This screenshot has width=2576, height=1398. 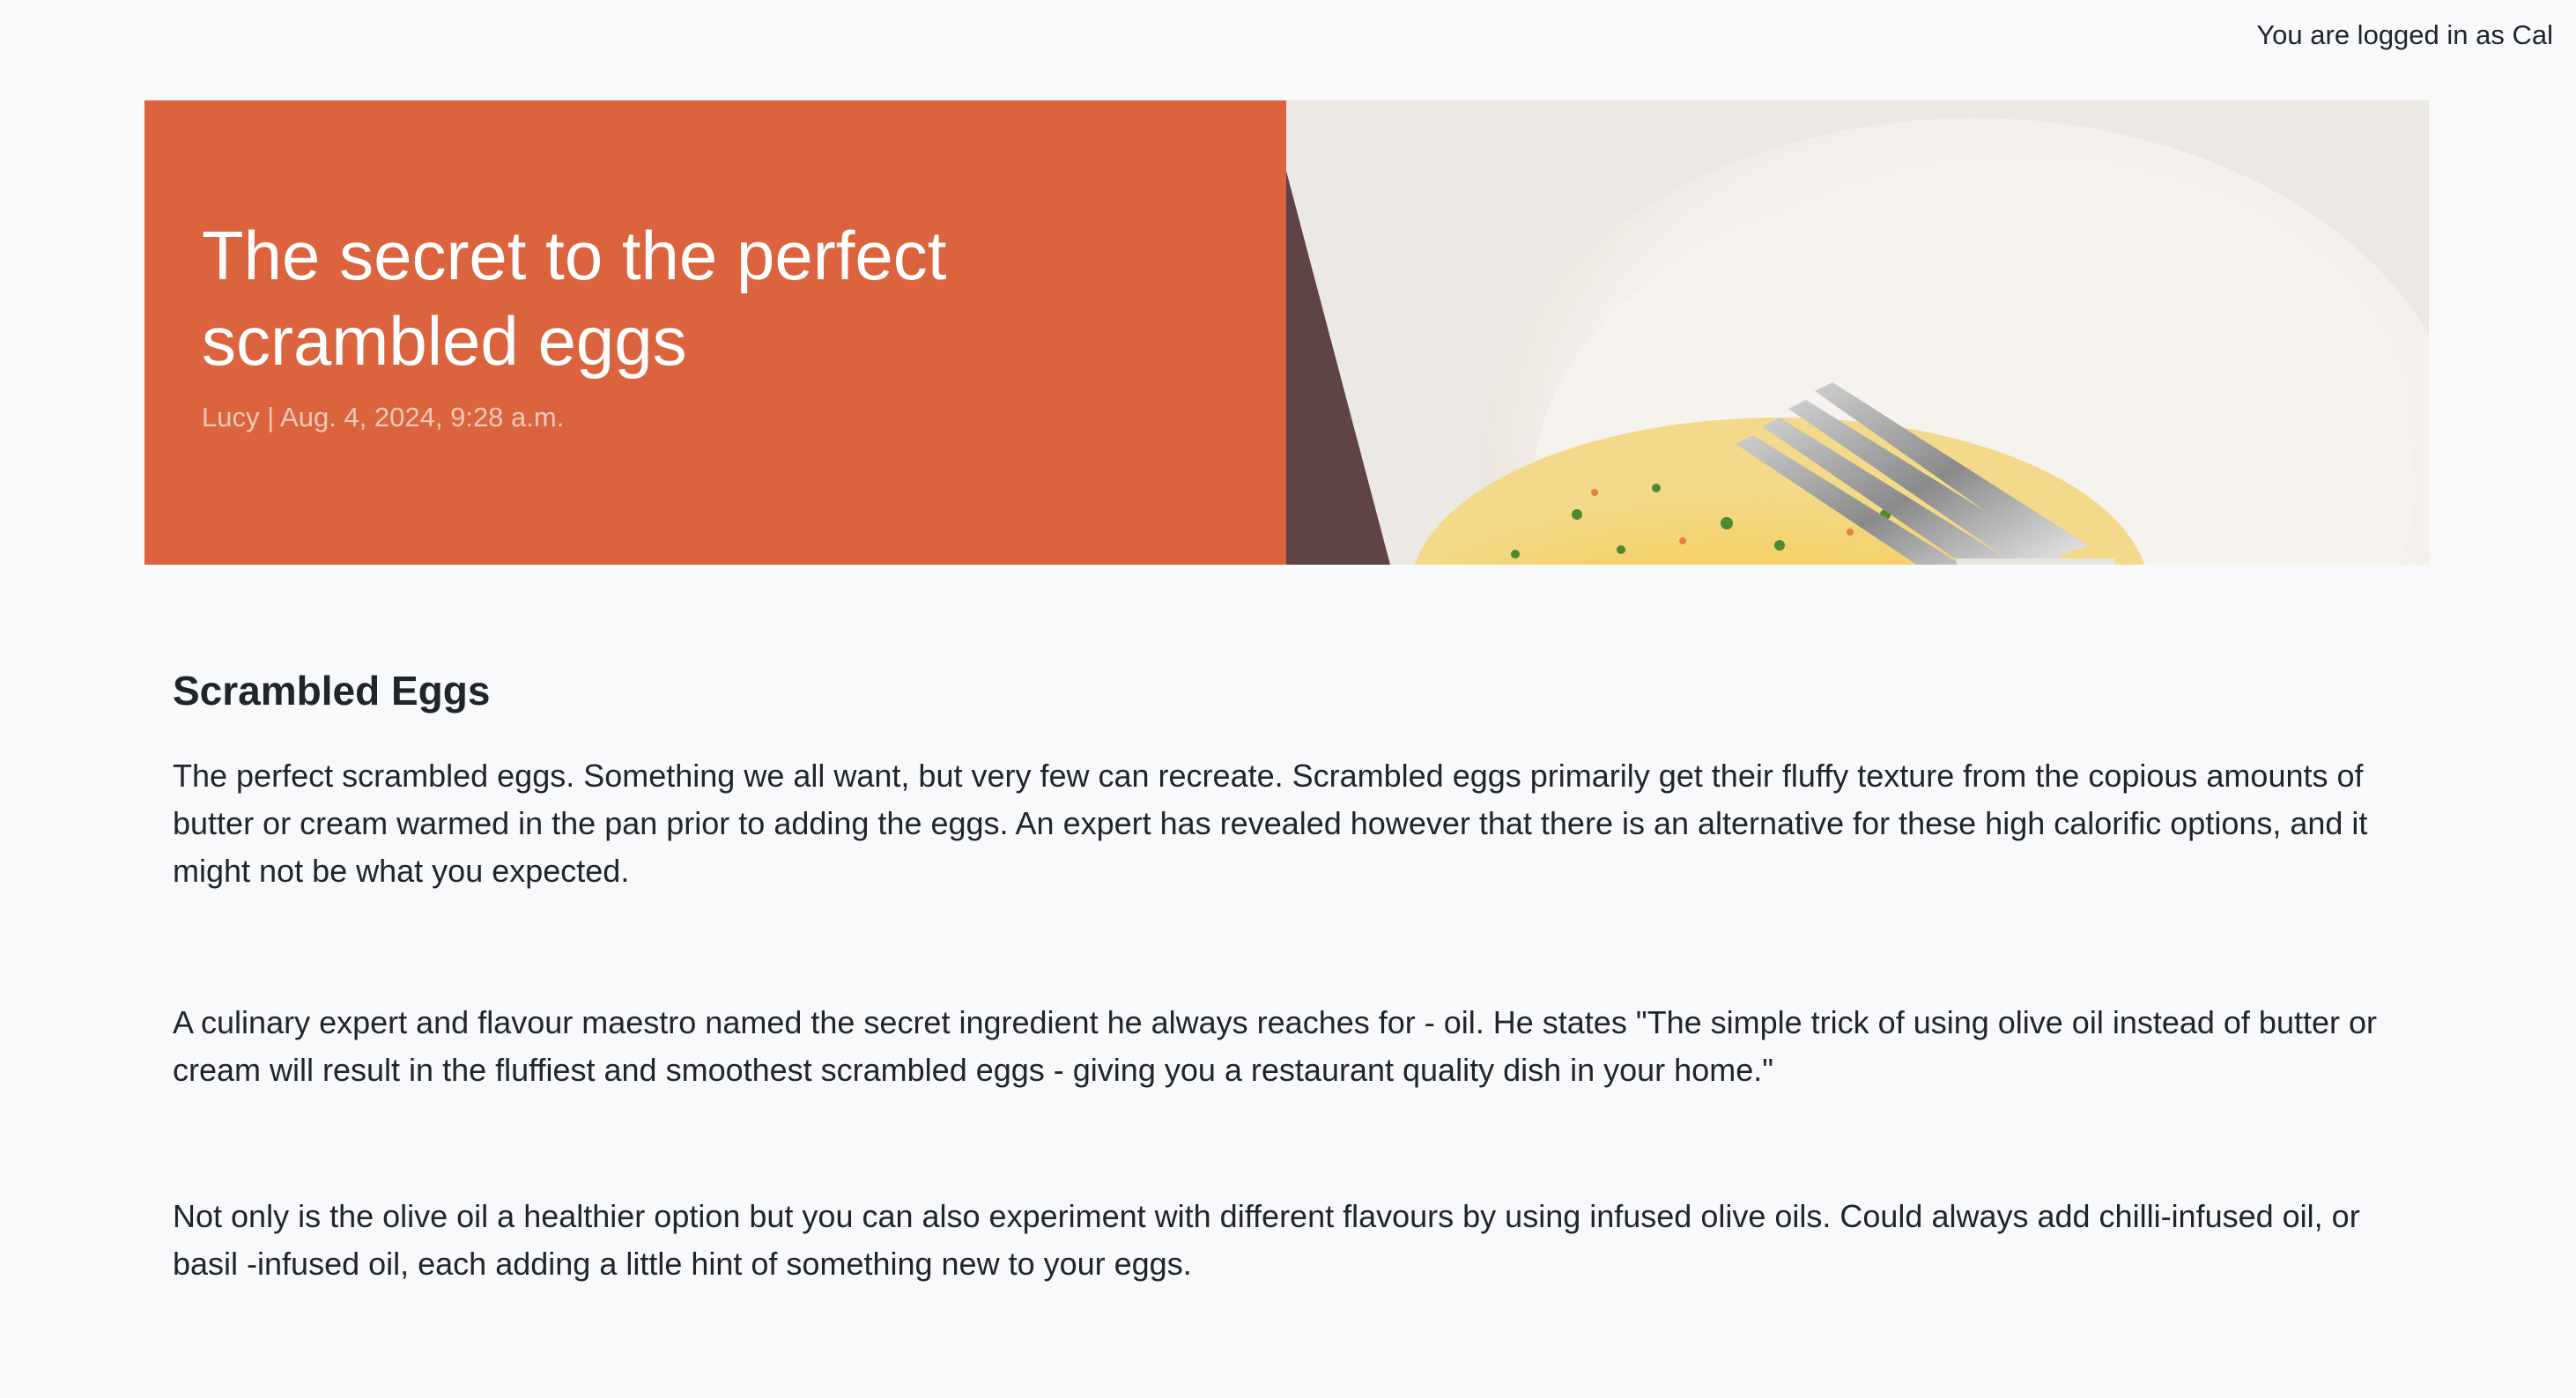 I want to click on article-byline: Lucy | Aug. 4, 2024, 9:28 a.m., so click(x=384, y=417).